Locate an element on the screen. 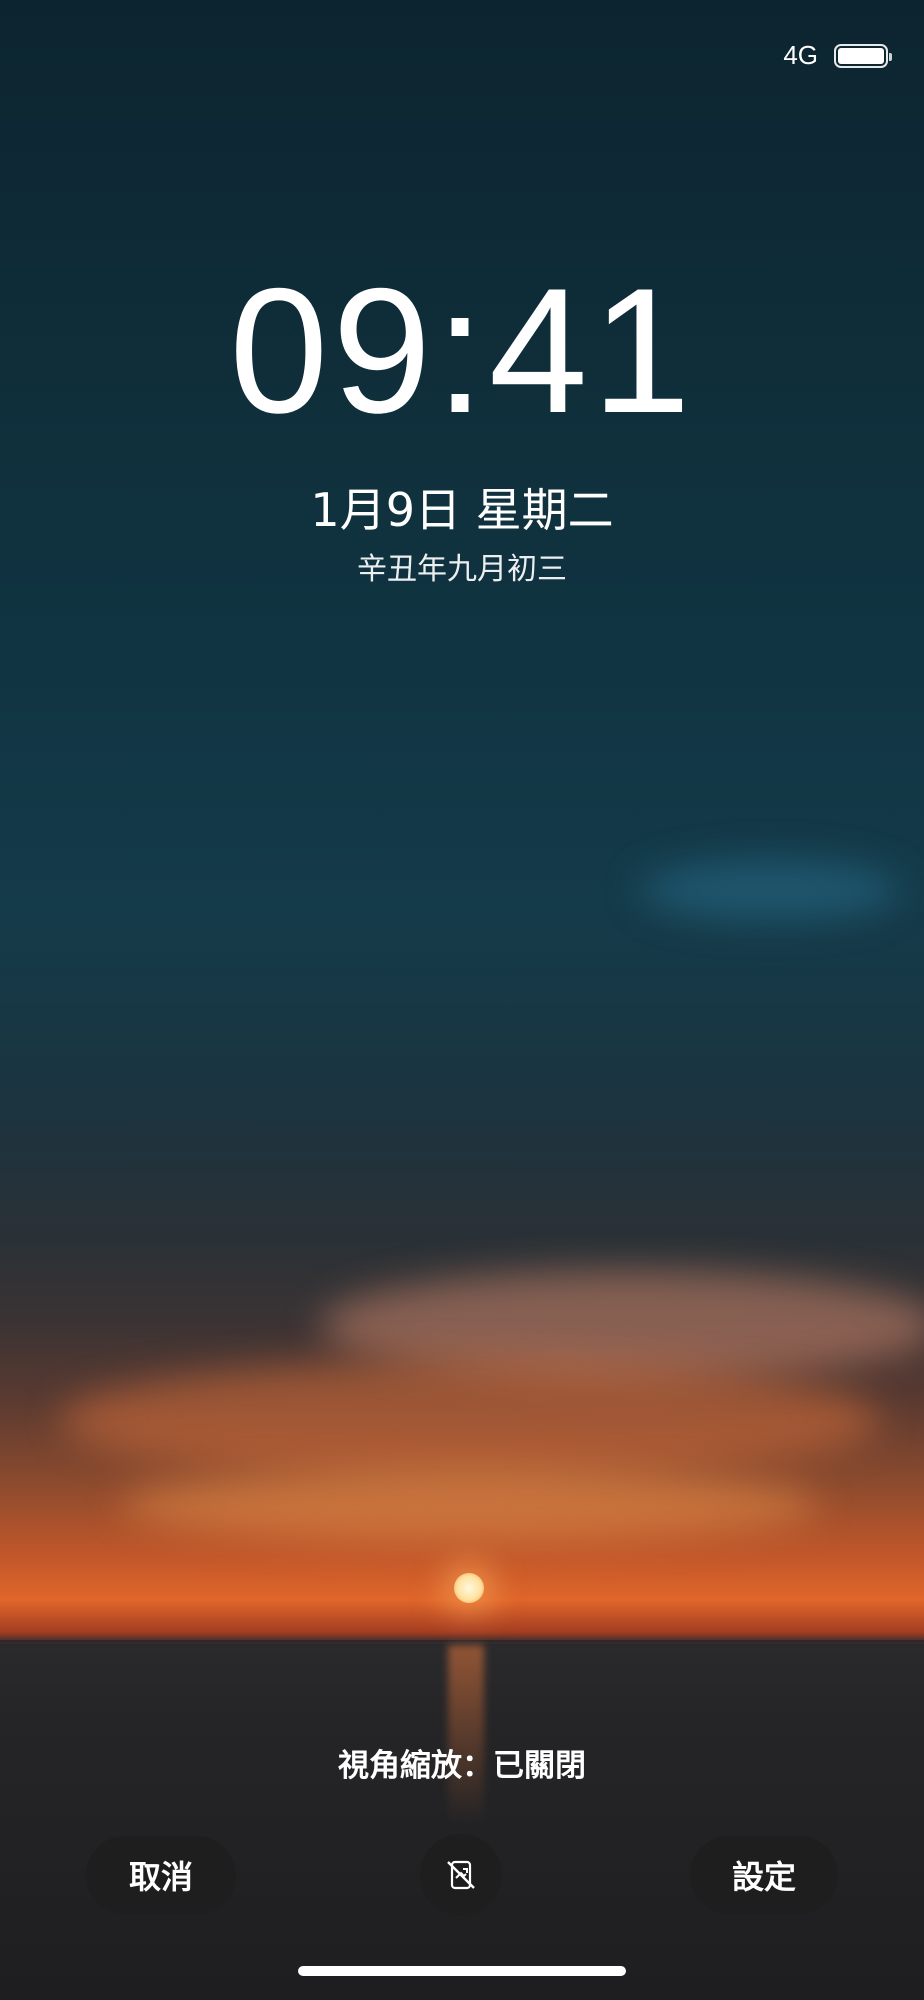 The image size is (924, 2000). battery-icon is located at coordinates (863, 55).